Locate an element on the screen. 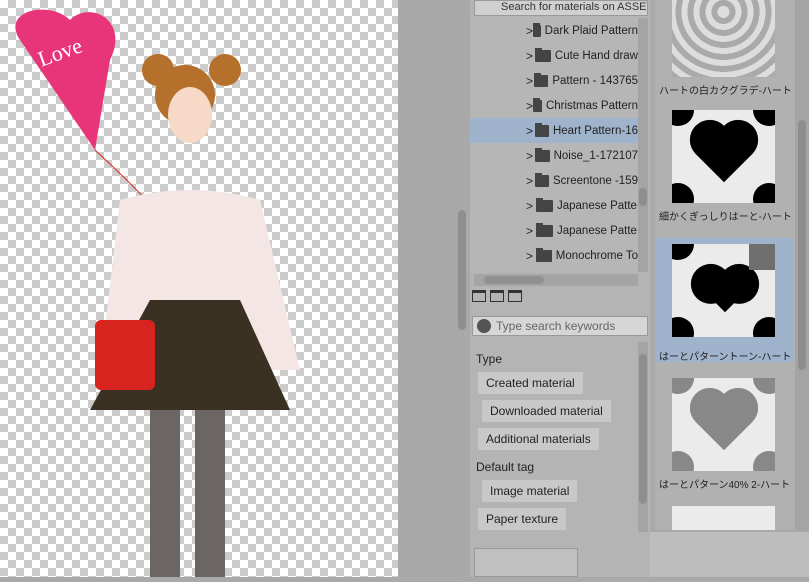 Image resolution: width=809 pixels, height=582 pixels. tree-item: > Screentone -159 is located at coordinates (554, 180).